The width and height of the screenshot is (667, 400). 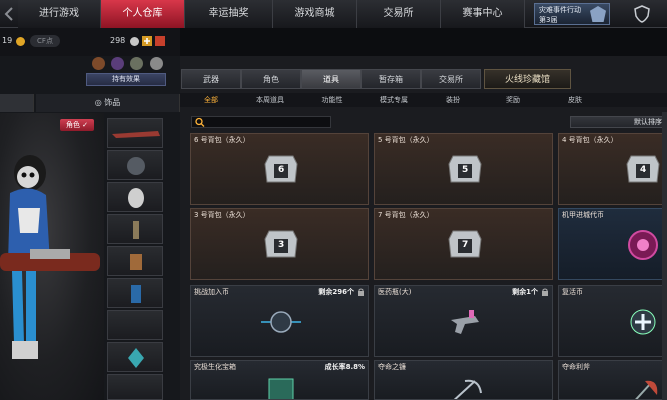 I want to click on scythe-icon, so click(x=465, y=386).